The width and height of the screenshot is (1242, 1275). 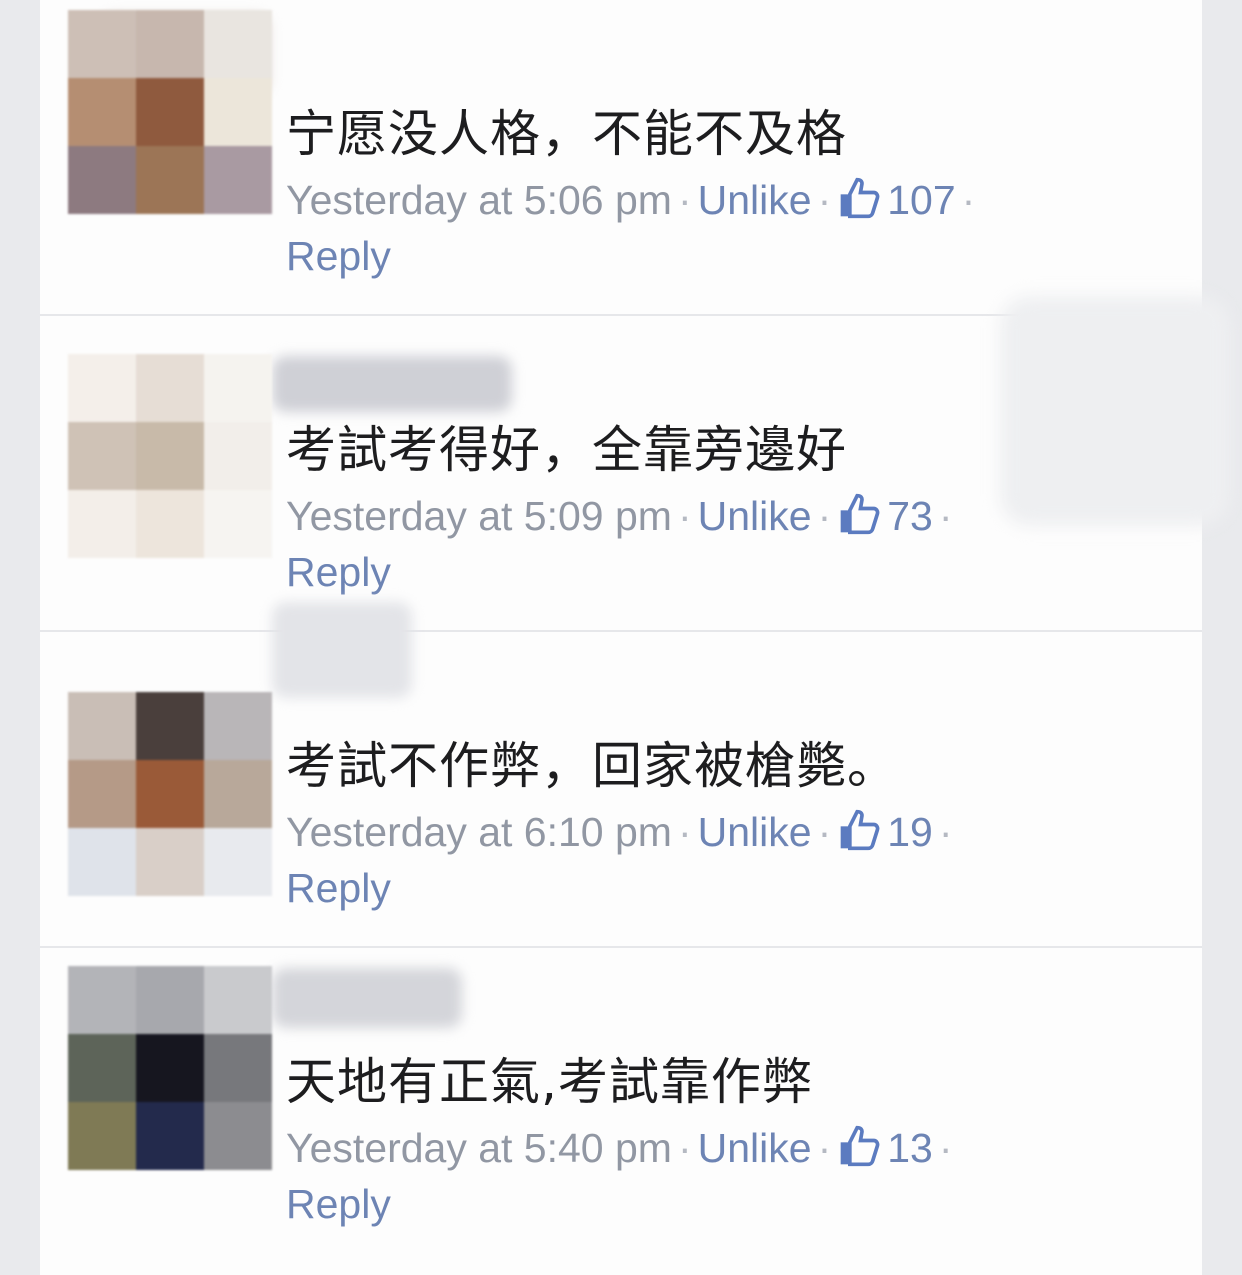 I want to click on comment-meta: Yesterday at 5:40 pm · Unlike · 13 ·, so click(x=619, y=1148).